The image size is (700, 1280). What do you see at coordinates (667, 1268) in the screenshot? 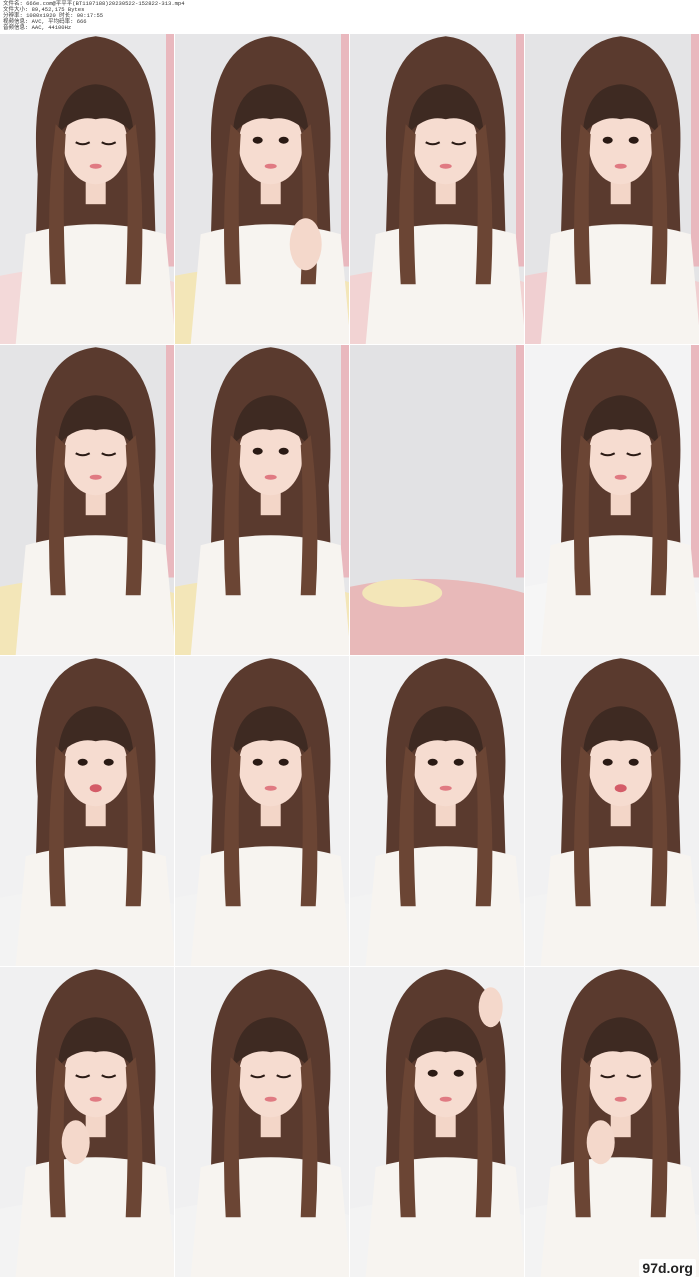
I see `site-watermark: 97d.org` at bounding box center [667, 1268].